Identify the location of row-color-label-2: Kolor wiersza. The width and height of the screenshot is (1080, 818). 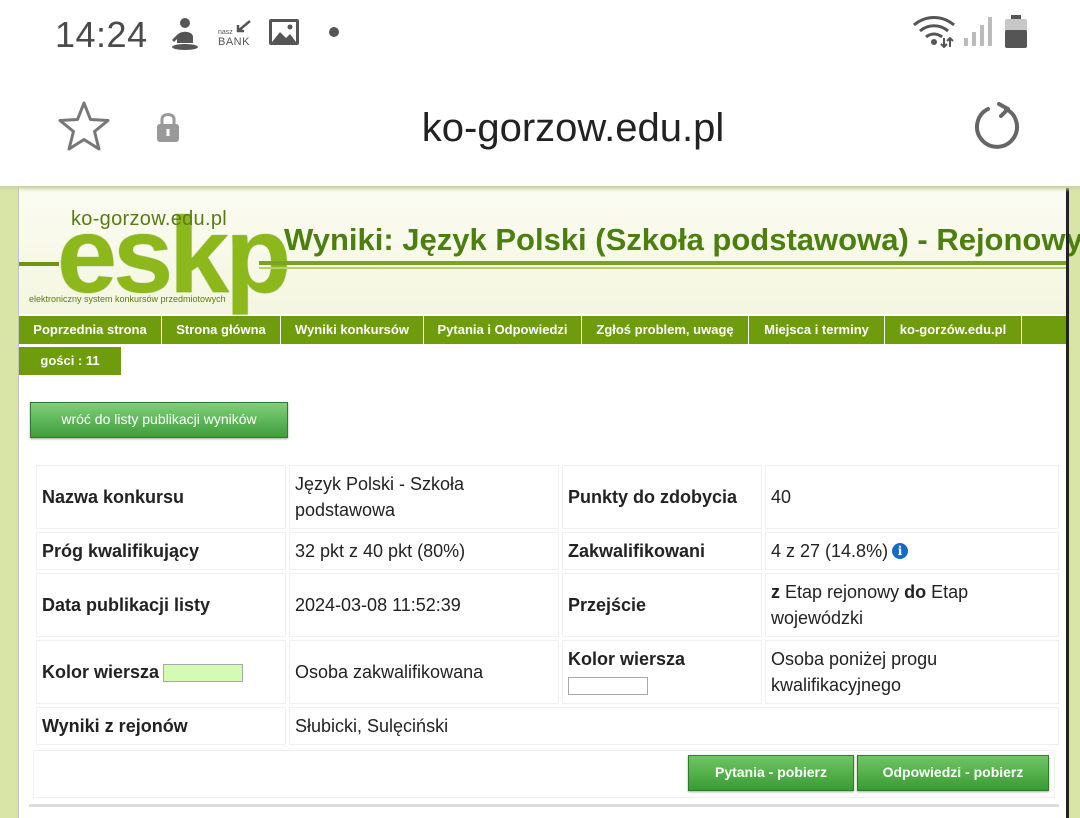
(627, 659).